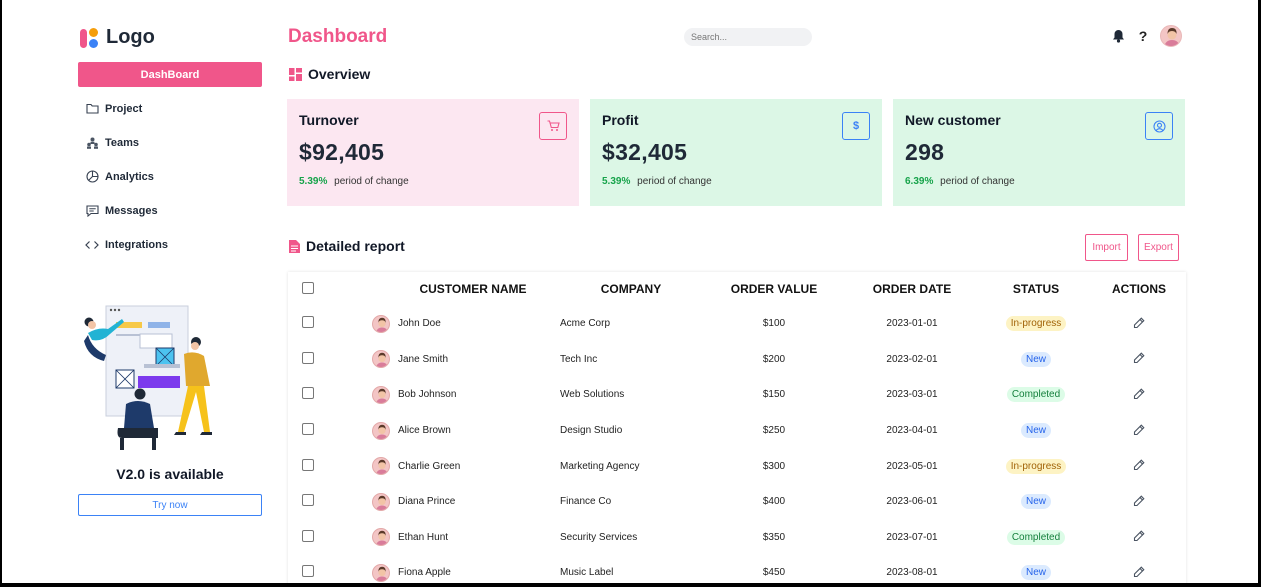 Image resolution: width=1261 pixels, height=587 pixels. What do you see at coordinates (925, 152) in the screenshot?
I see `card-value: 298` at bounding box center [925, 152].